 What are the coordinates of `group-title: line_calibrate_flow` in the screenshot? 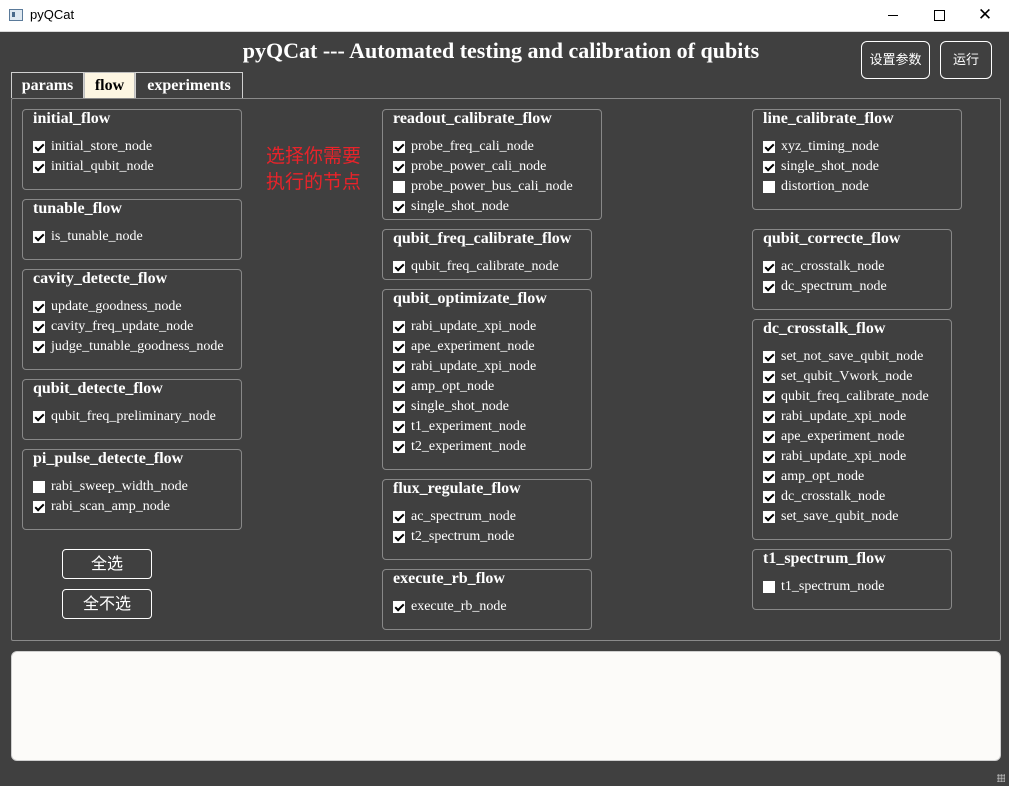 It's located at (828, 118).